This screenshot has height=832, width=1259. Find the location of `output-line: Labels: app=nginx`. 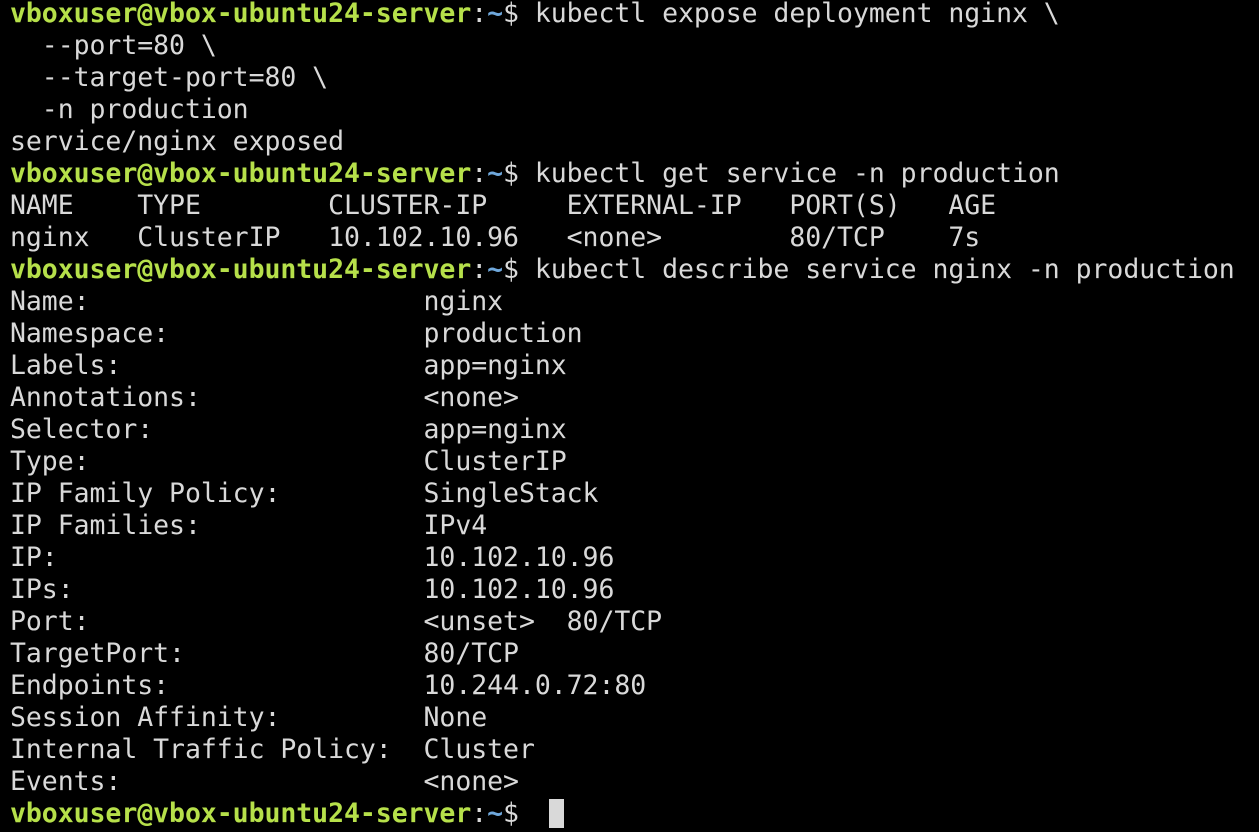

output-line: Labels: app=nginx is located at coordinates (288, 365).